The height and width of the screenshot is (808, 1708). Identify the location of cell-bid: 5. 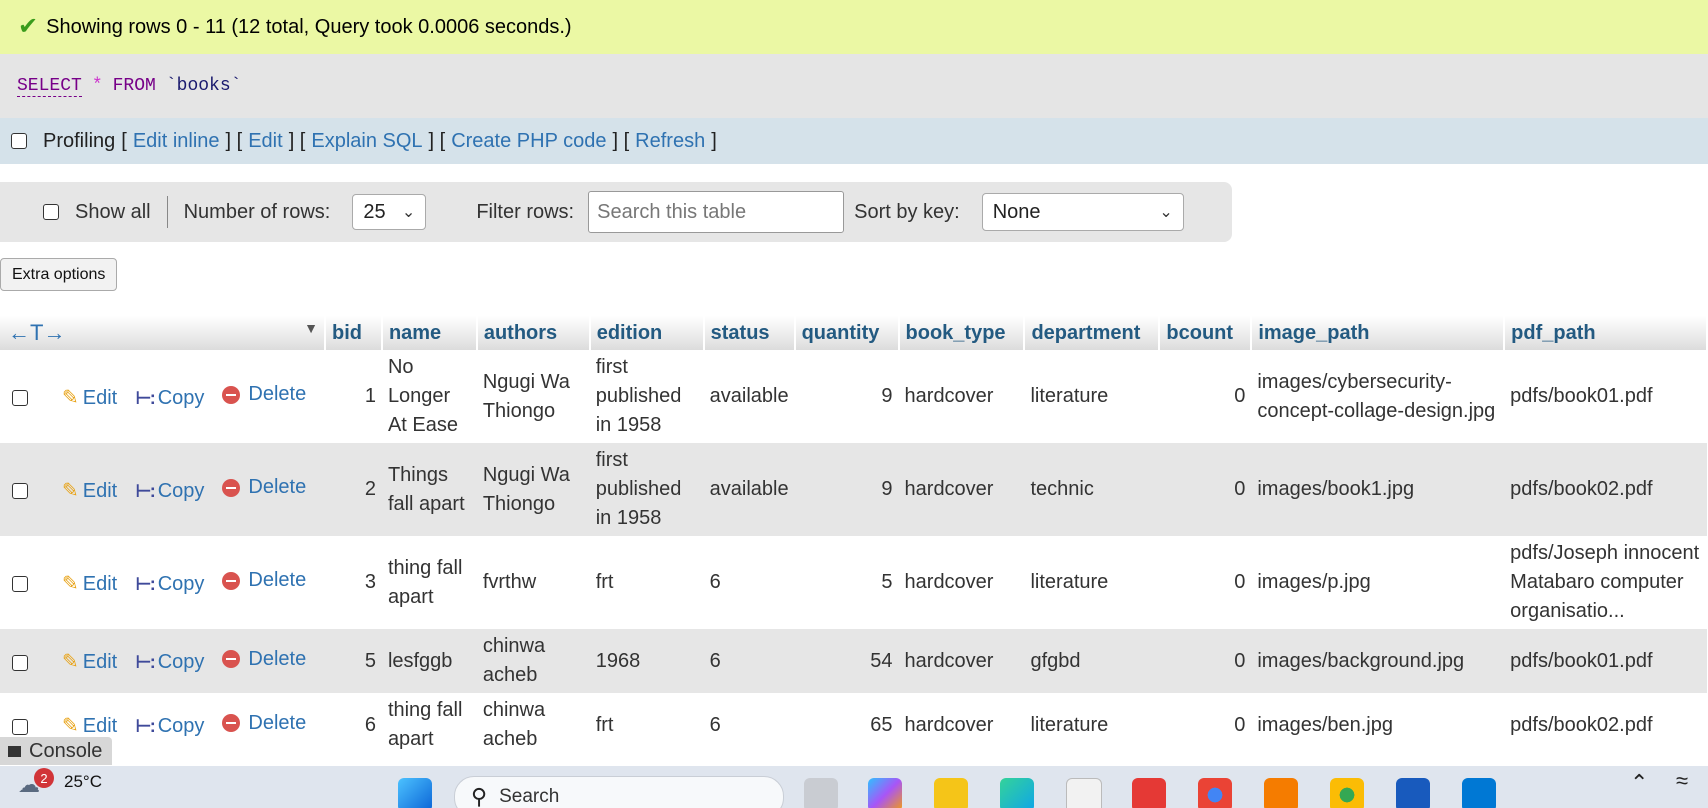
(353, 661).